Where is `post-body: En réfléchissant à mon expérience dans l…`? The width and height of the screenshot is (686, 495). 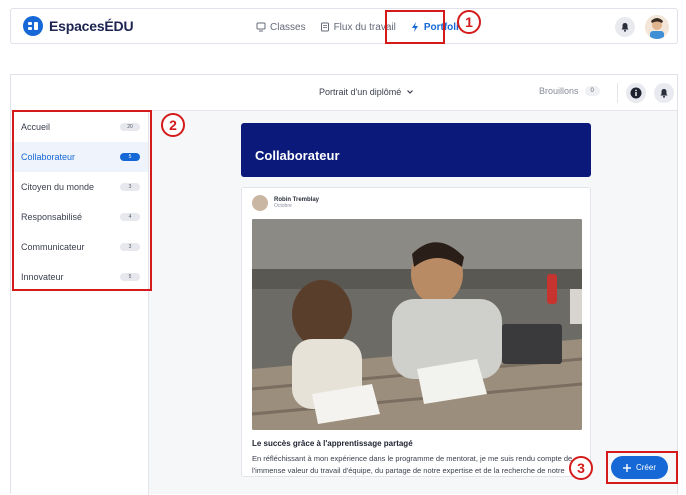 post-body: En réfléchissant à mon expérience dans l… is located at coordinates (412, 464).